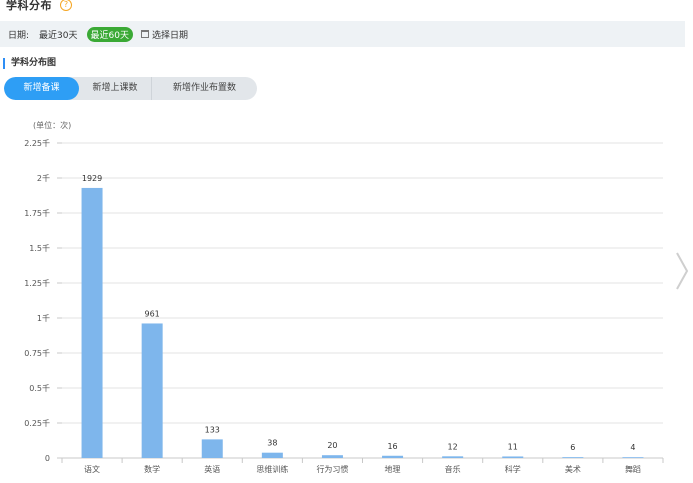 The image size is (693, 483). I want to click on page-title: 学科分布, so click(29, 6).